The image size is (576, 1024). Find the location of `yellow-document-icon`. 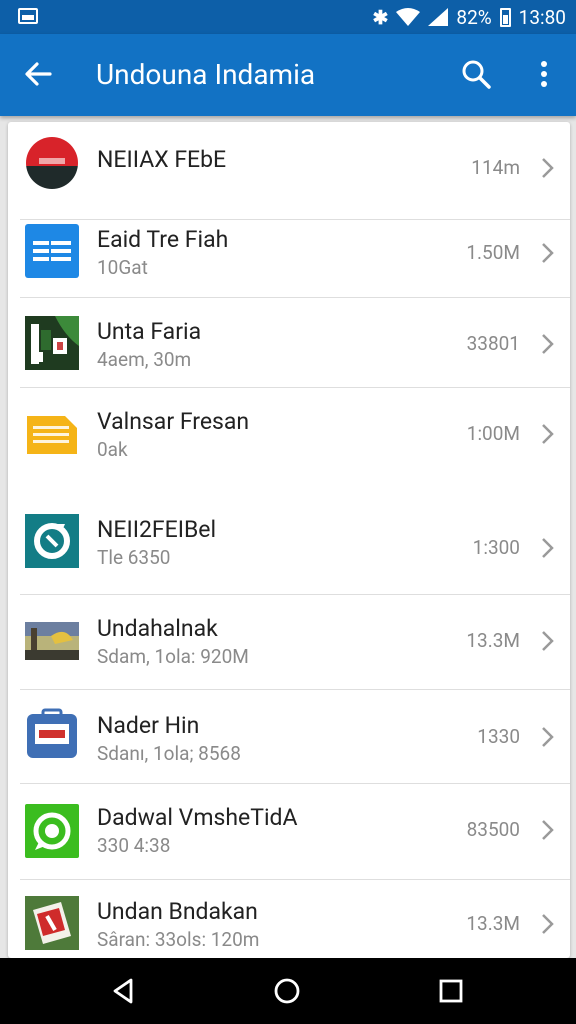

yellow-document-icon is located at coordinates (52, 435).